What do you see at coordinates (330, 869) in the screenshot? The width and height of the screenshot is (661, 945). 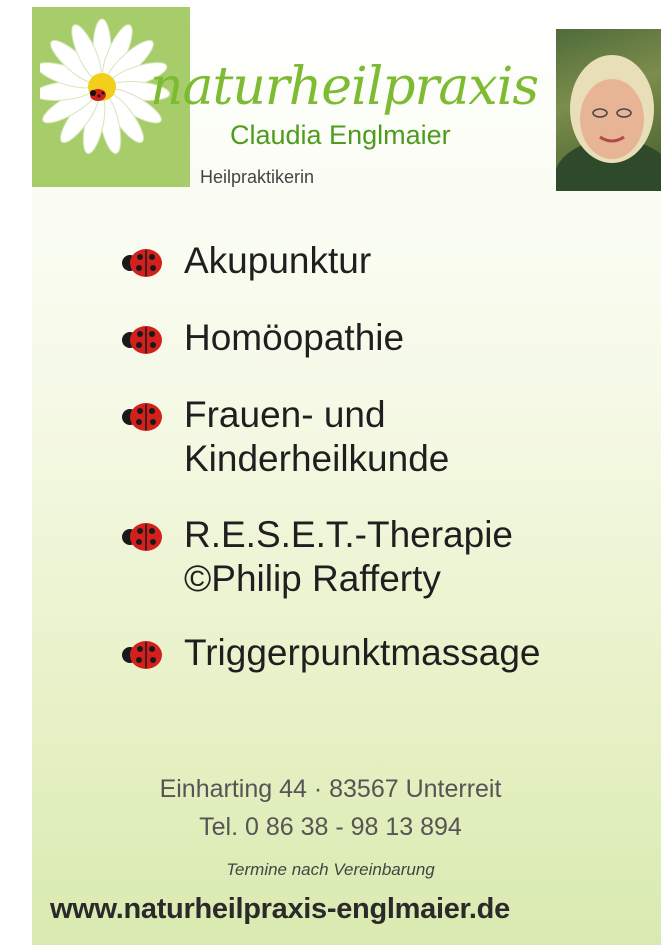 I see `appointment-note: Termine nach Vereinbarung` at bounding box center [330, 869].